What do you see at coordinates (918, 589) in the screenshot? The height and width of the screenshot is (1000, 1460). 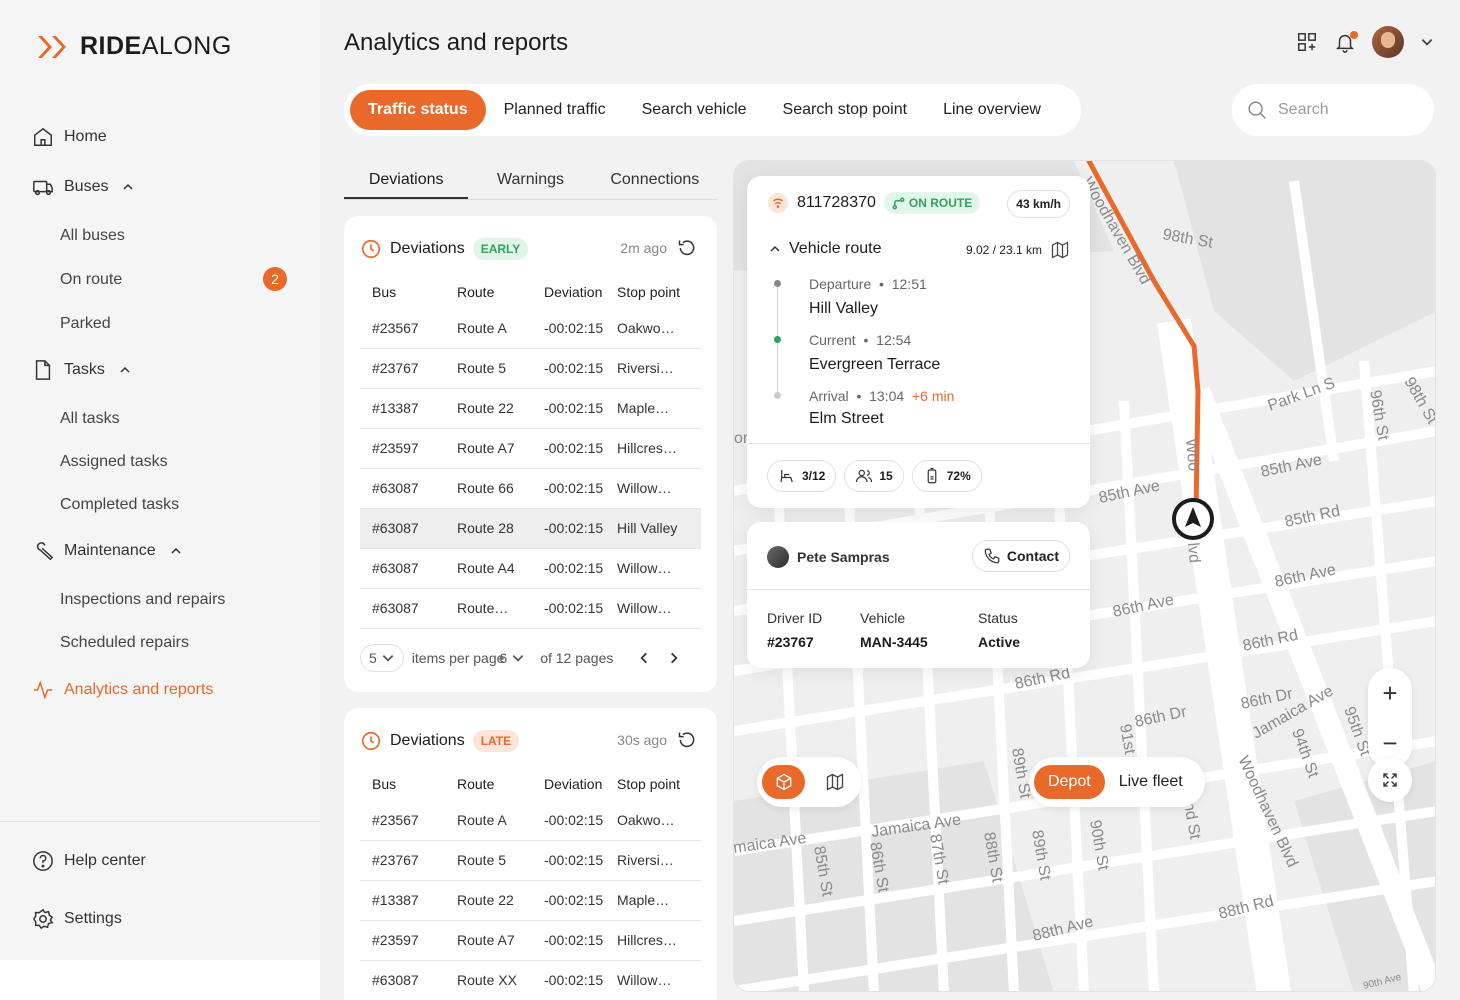 I see `divider` at bounding box center [918, 589].